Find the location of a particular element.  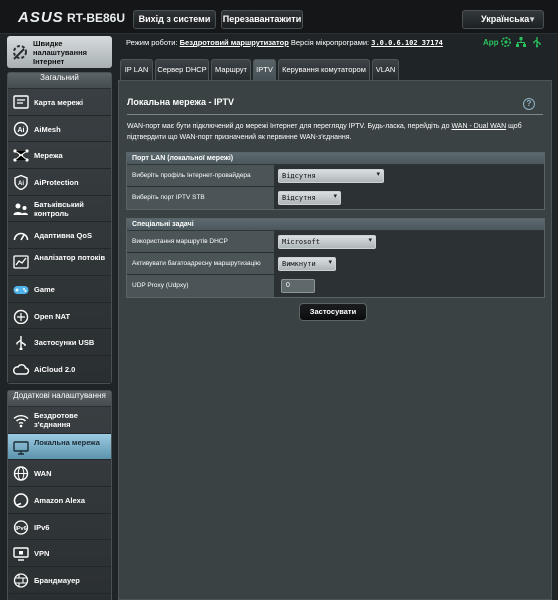

quick-internet-setup-button: Швидке налаштування Інтернет is located at coordinates (59, 52).